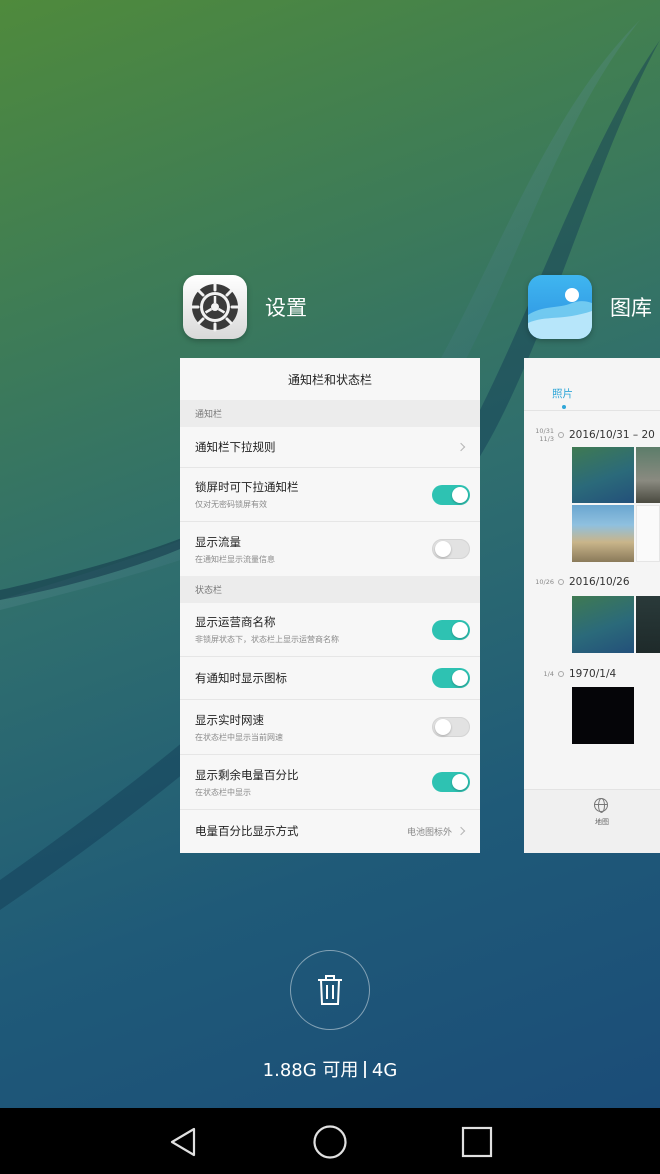 This screenshot has width=660, height=1174. What do you see at coordinates (330, 727) in the screenshot?
I see `setting-row-network-speed: 显示实时网速 在状态栏中显示当前网速` at bounding box center [330, 727].